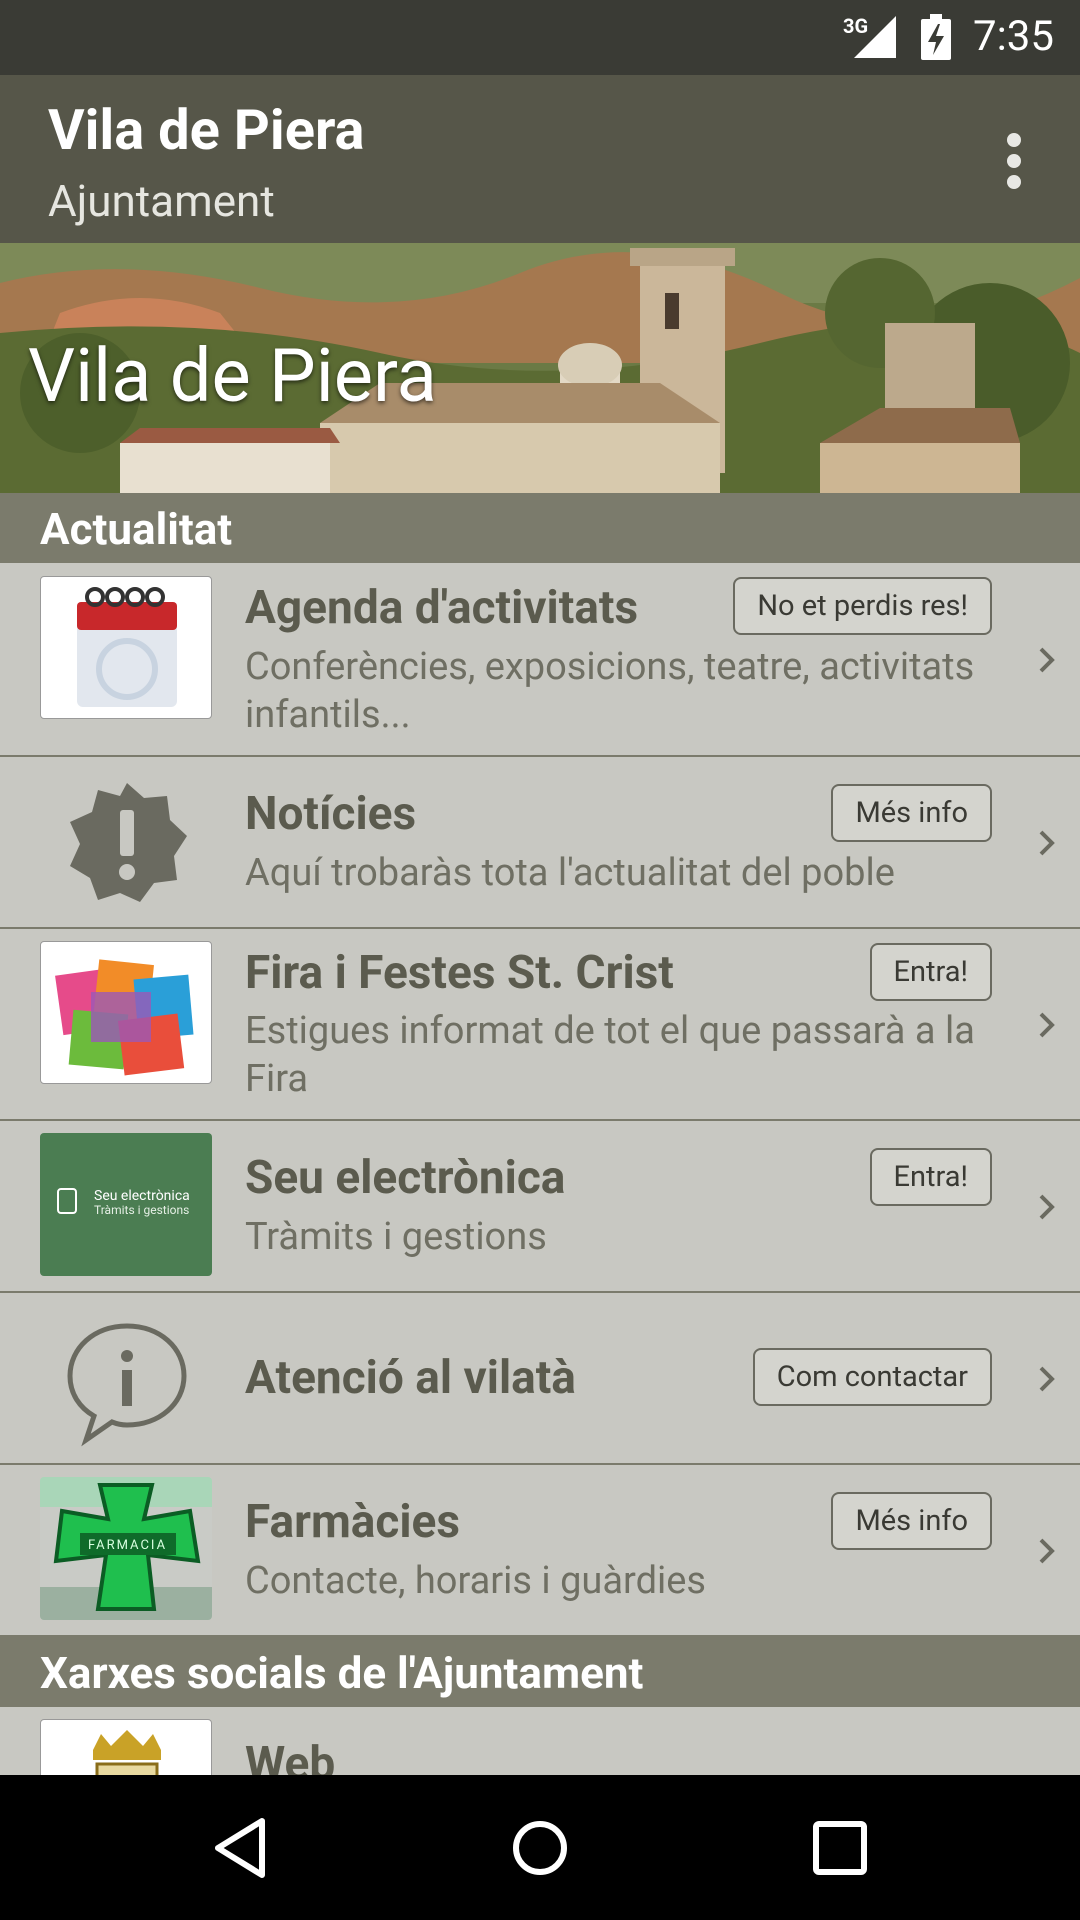 The image size is (1080, 1920). I want to click on status-bar: 3G 7:35, so click(540, 37).